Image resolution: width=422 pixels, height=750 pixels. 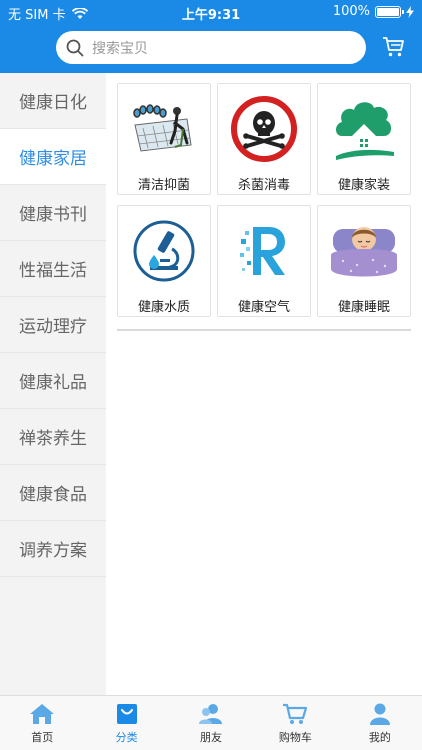 I want to click on sidebar-item-label: 调养方案, so click(x=53, y=551).